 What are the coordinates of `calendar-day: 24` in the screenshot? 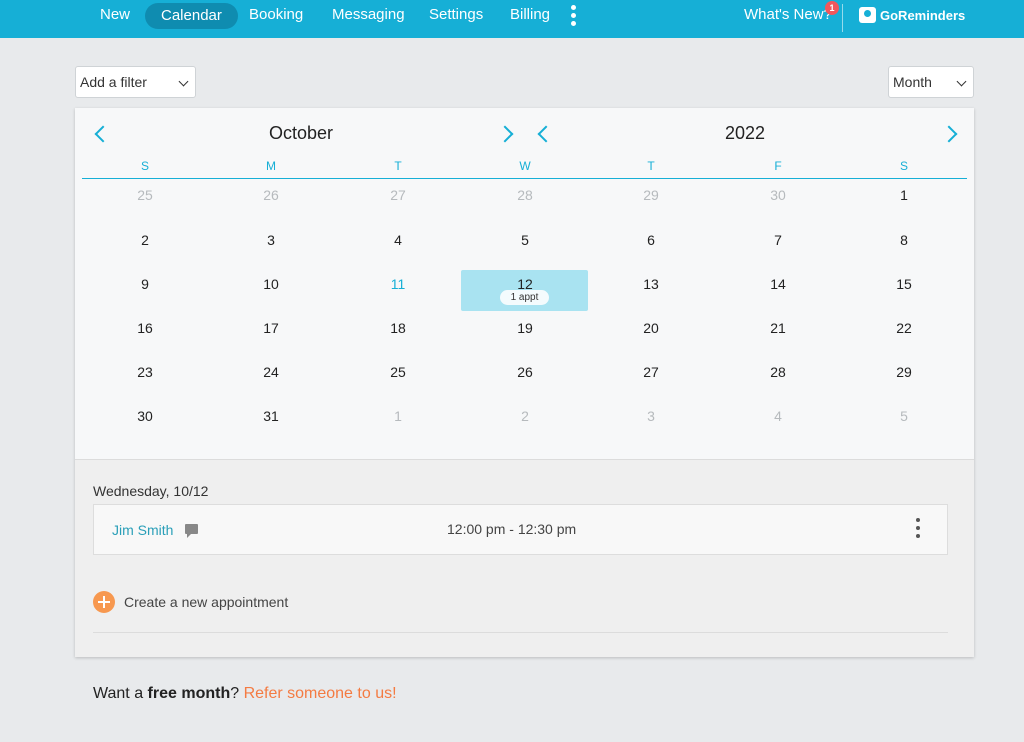 It's located at (271, 372).